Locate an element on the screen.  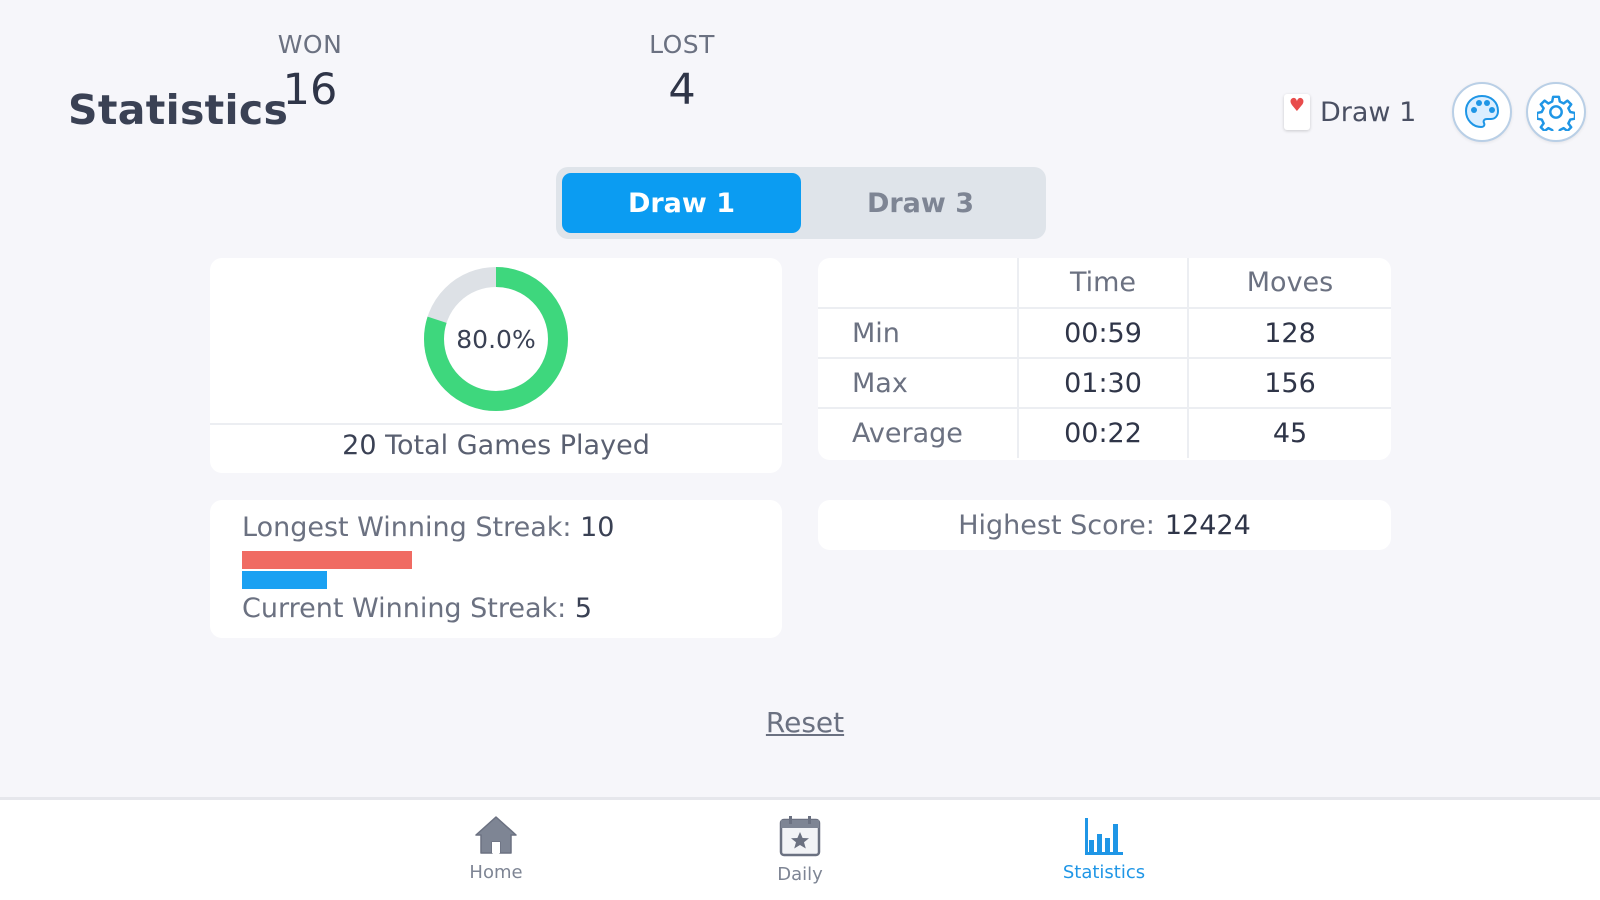
nav-home-label: Home is located at coordinates (496, 872).